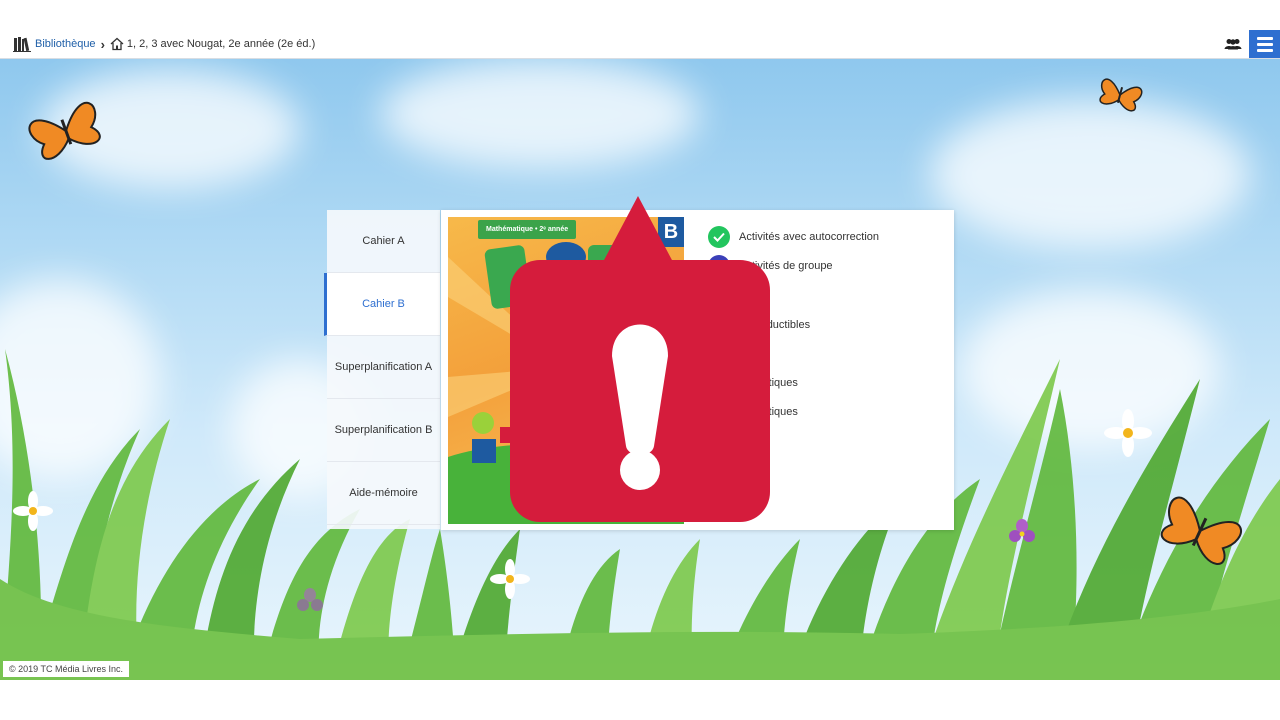  I want to click on copyright-text: © 2019 TC Média Livres Inc., so click(66, 669).